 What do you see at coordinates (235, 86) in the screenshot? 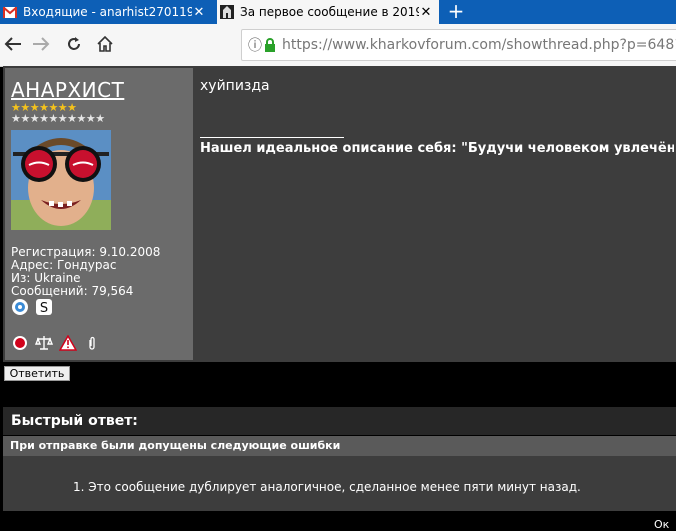
I see `post-body: хуйпизда` at bounding box center [235, 86].